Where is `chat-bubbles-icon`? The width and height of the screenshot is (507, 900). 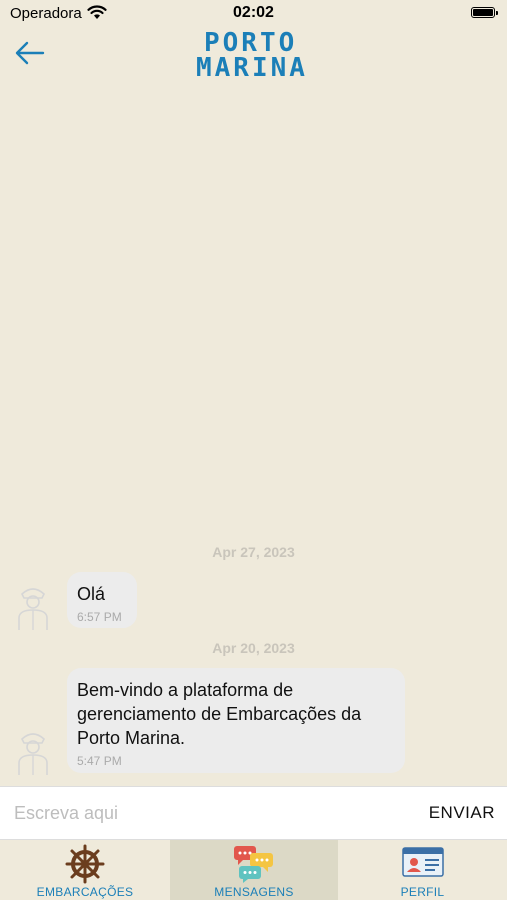
chat-bubbles-icon is located at coordinates (253, 864).